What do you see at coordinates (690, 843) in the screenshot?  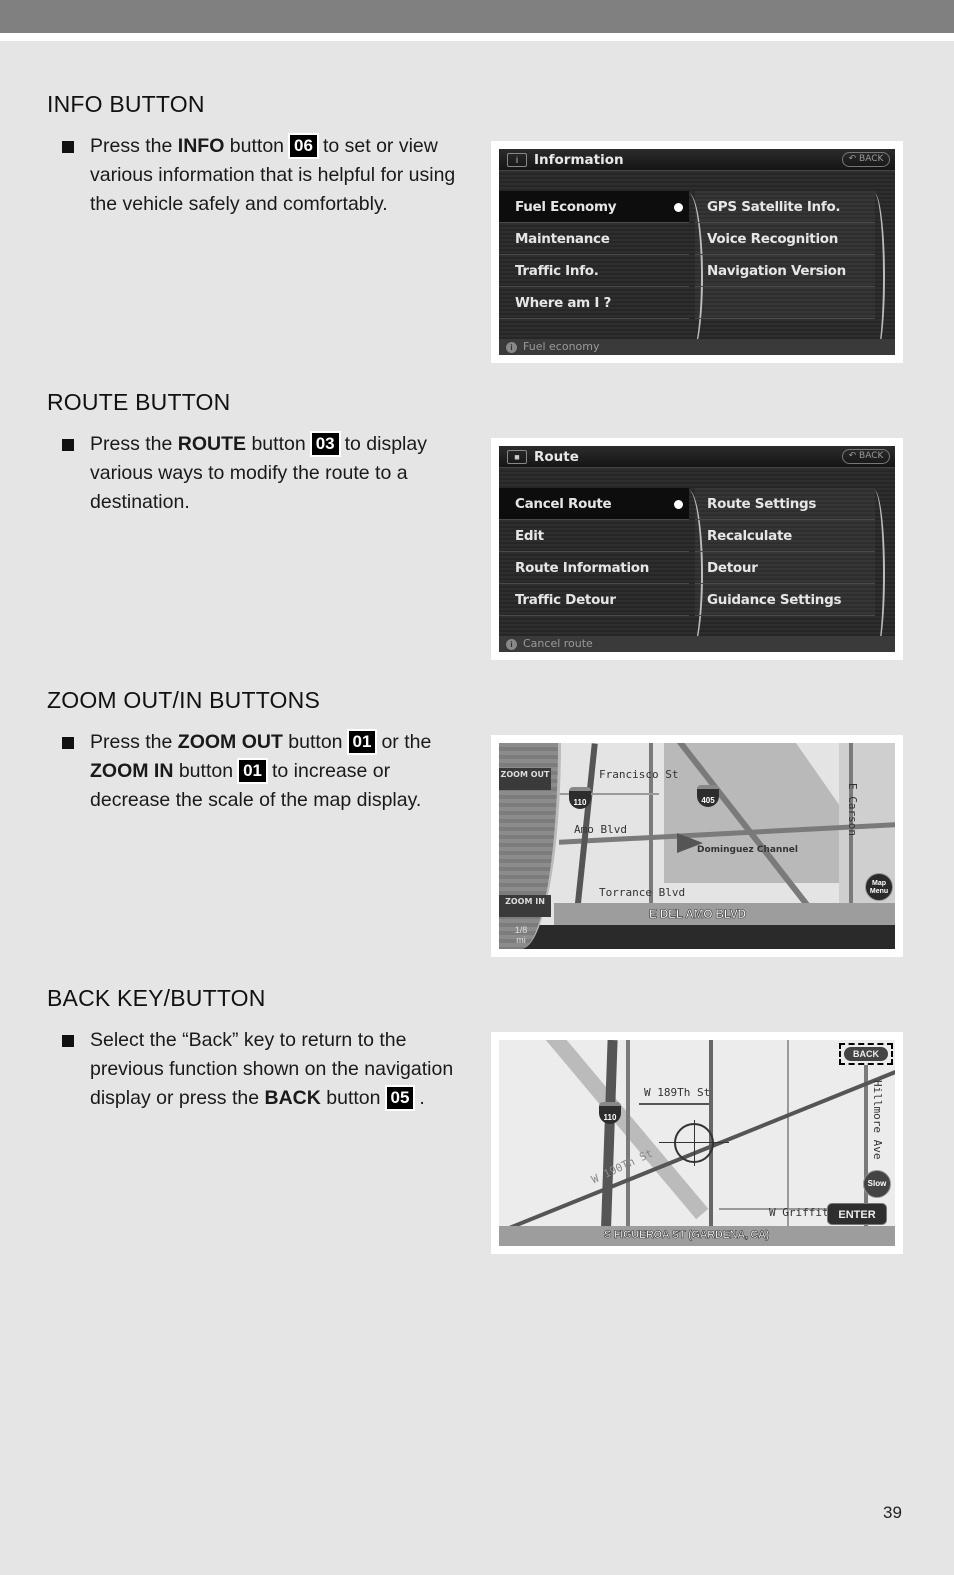 I see `vehicle-position-icon` at bounding box center [690, 843].